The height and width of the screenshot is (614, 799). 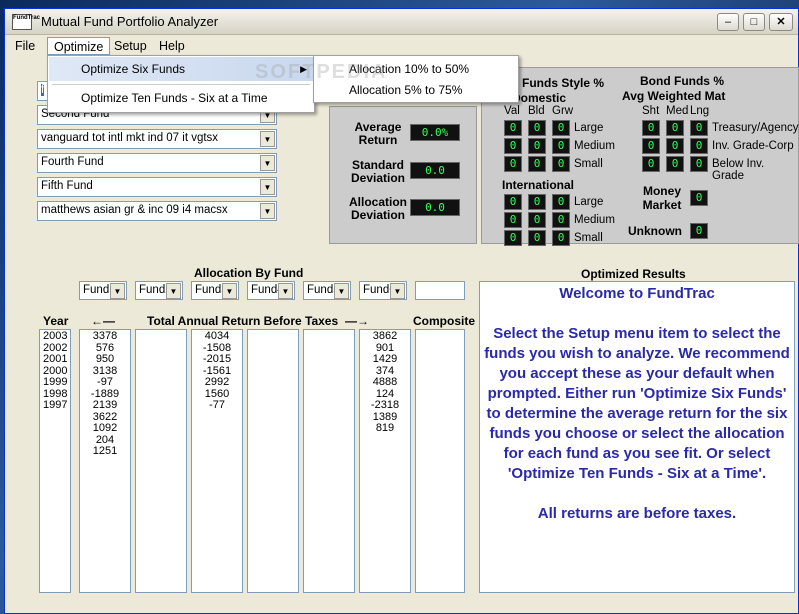 I want to click on fund1-selector: Fund1 ▼, so click(x=103, y=290).